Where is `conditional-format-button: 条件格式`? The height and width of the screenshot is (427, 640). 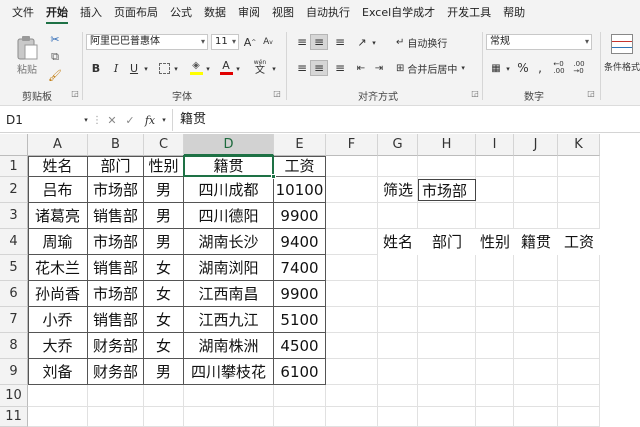
conditional-format-button: 条件格式 is located at coordinates (622, 55).